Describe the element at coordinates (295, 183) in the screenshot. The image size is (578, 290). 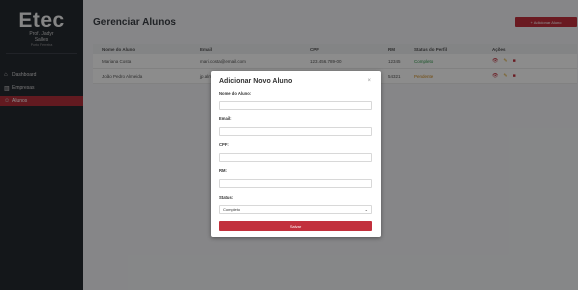
I see `rm-input` at that location.